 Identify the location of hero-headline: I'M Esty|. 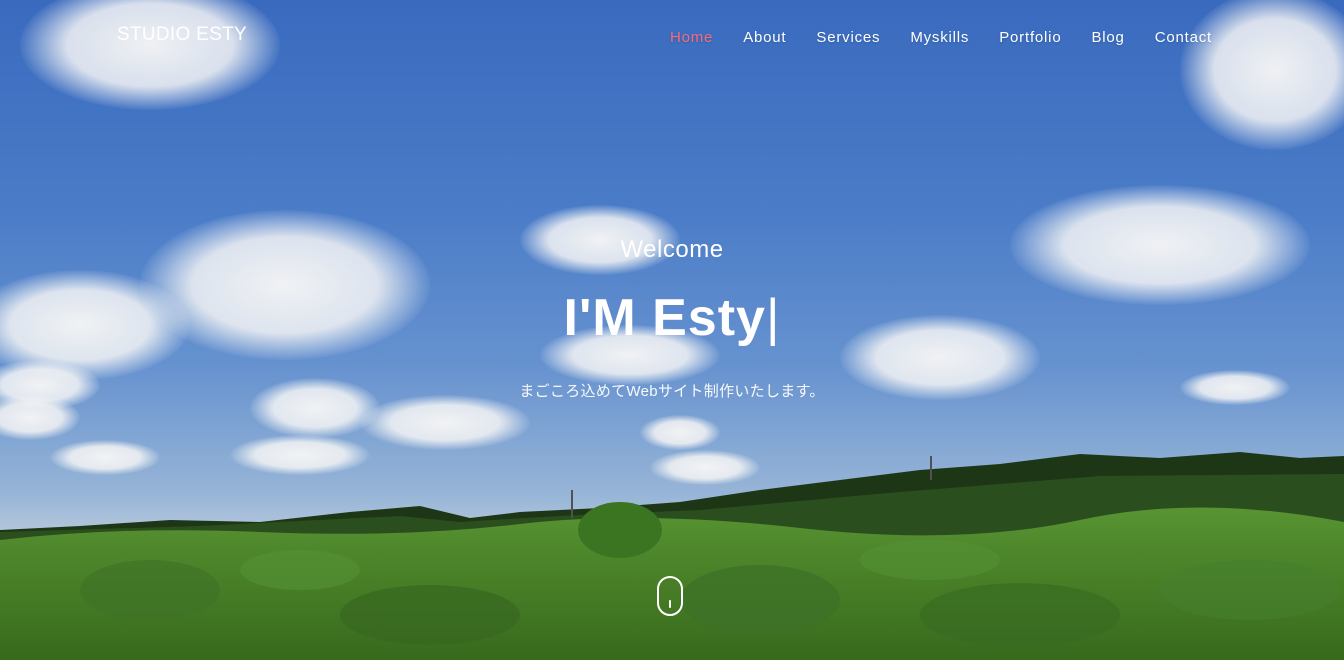
(672, 318).